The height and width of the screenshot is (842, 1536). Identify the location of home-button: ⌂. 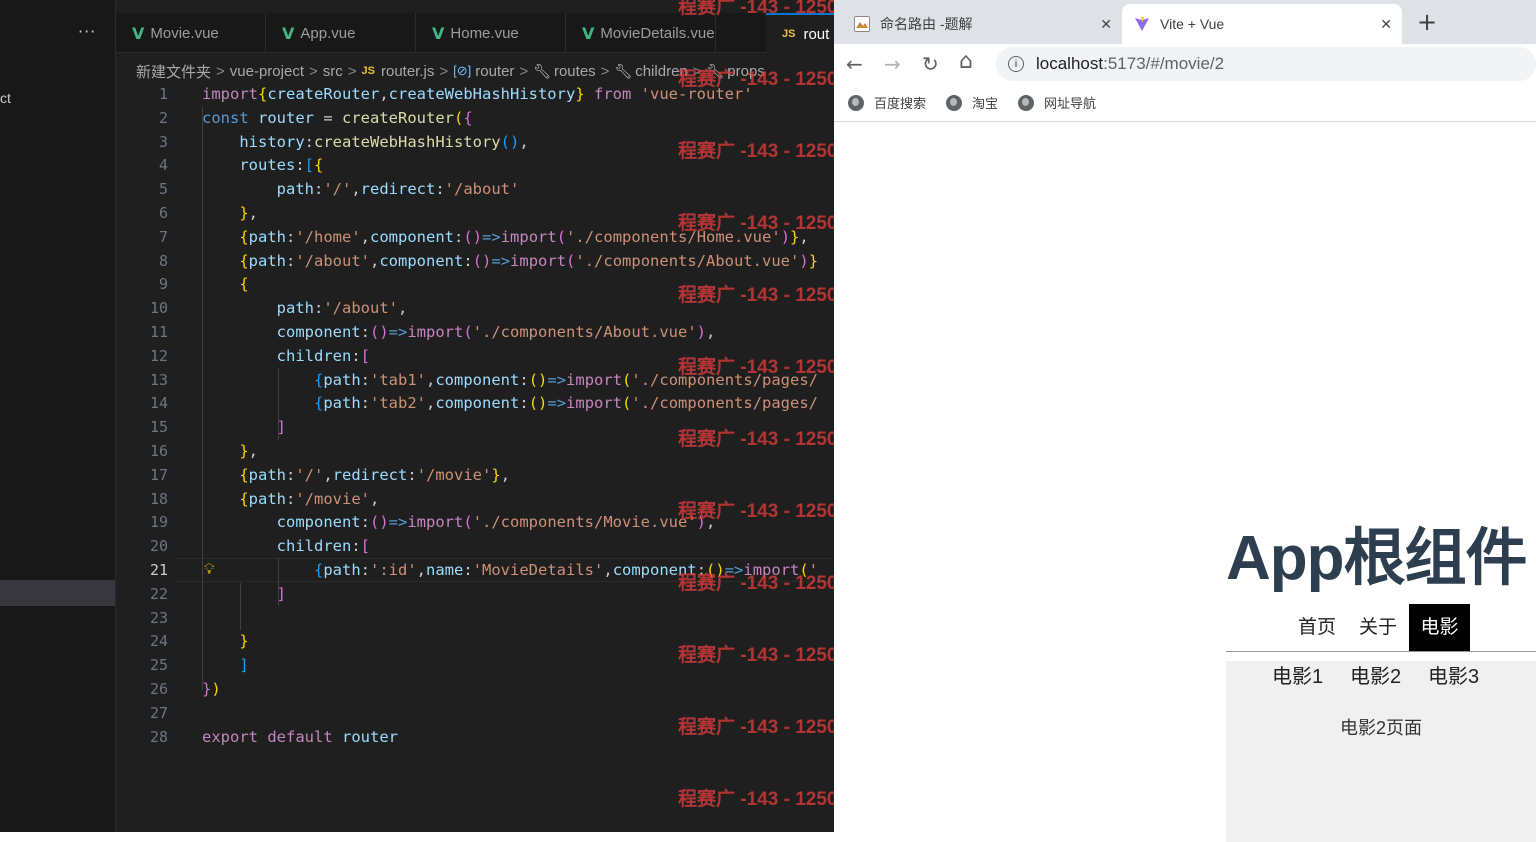
(966, 61).